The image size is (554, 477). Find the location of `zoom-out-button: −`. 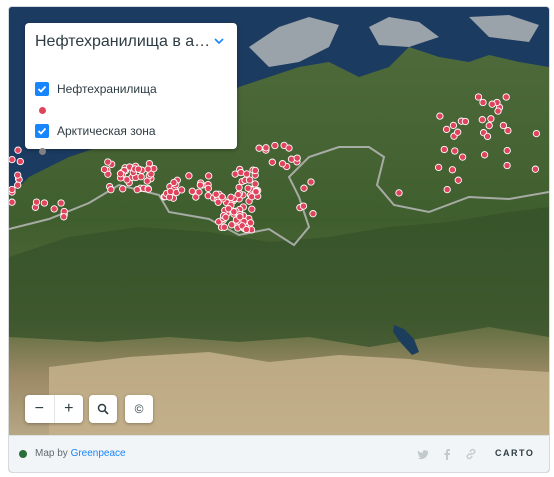

zoom-out-button: − is located at coordinates (39, 409).